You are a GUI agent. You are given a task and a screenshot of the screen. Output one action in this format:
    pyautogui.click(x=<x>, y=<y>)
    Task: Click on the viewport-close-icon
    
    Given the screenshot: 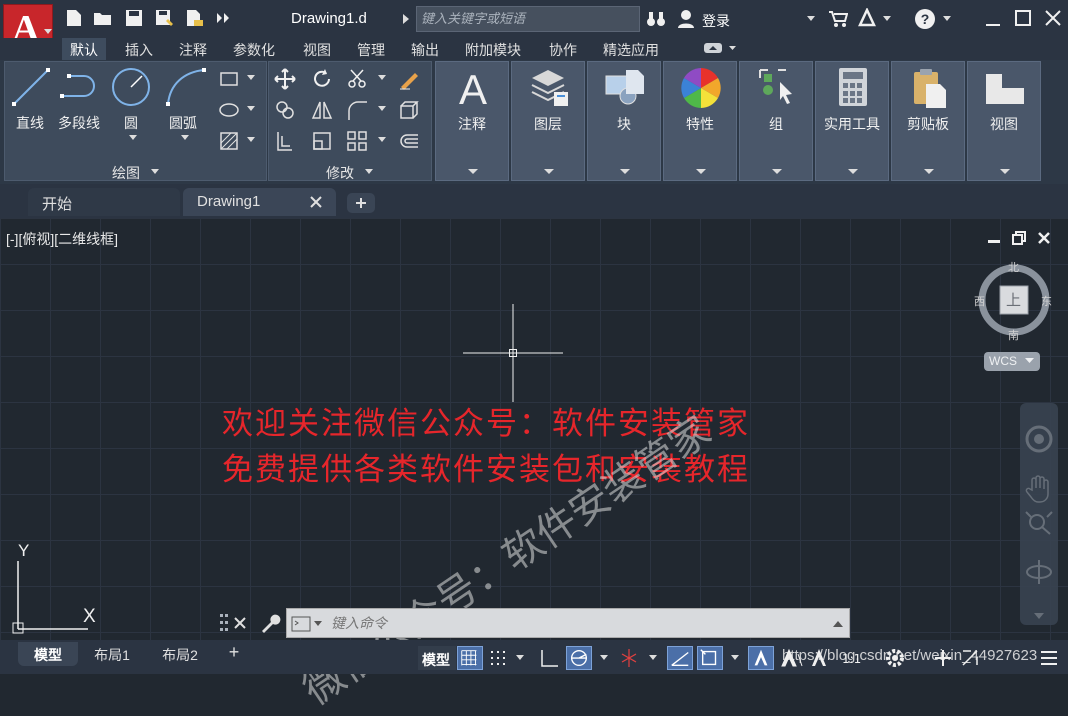 What is the action you would take?
    pyautogui.click(x=1044, y=238)
    